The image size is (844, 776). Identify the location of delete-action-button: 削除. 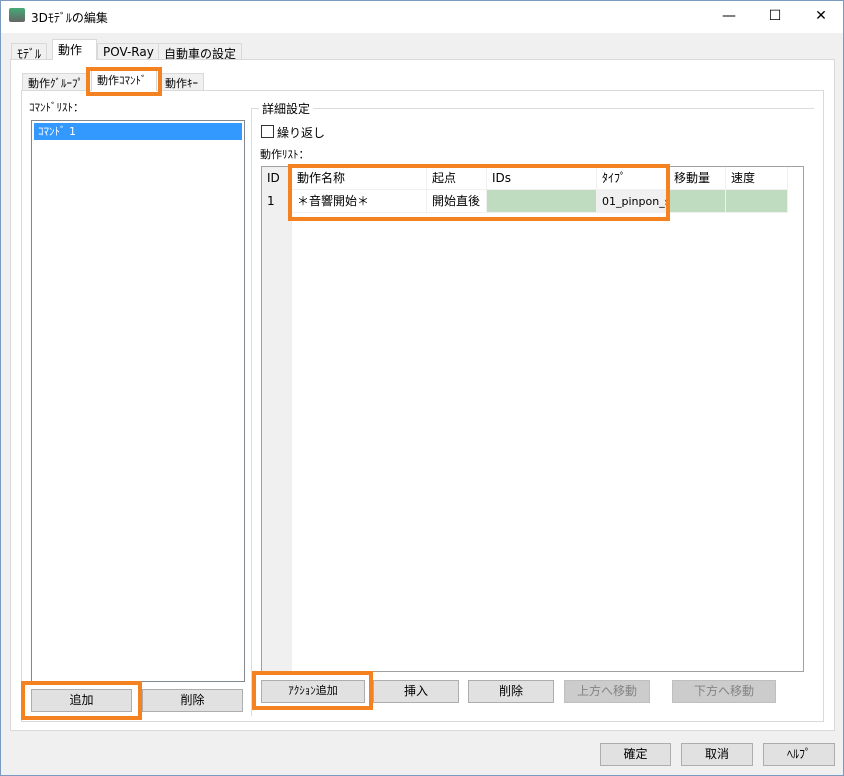
(511, 691).